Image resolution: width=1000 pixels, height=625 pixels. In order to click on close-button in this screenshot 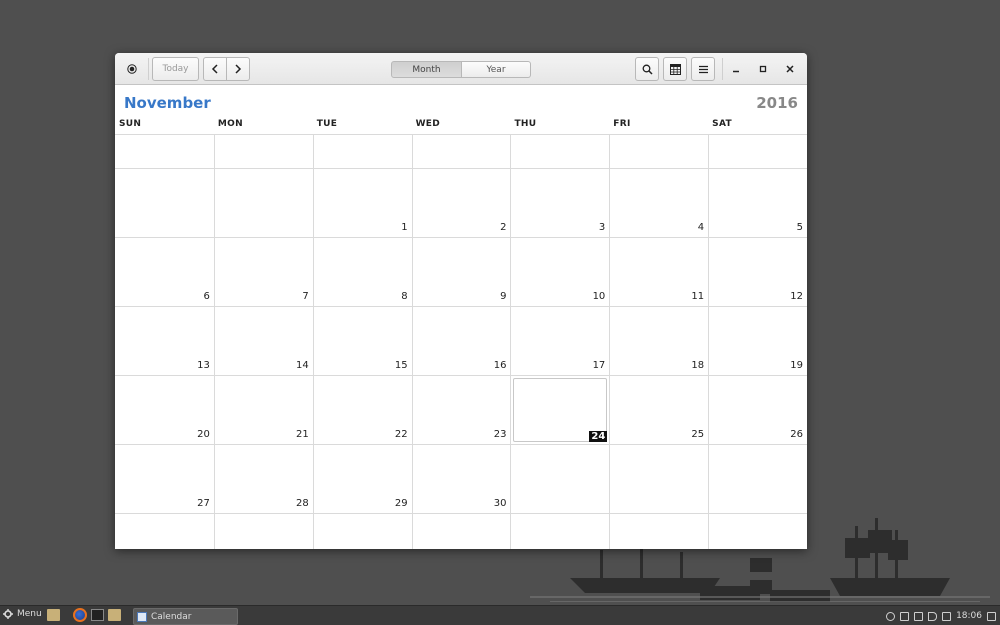, I will do `click(790, 69)`.